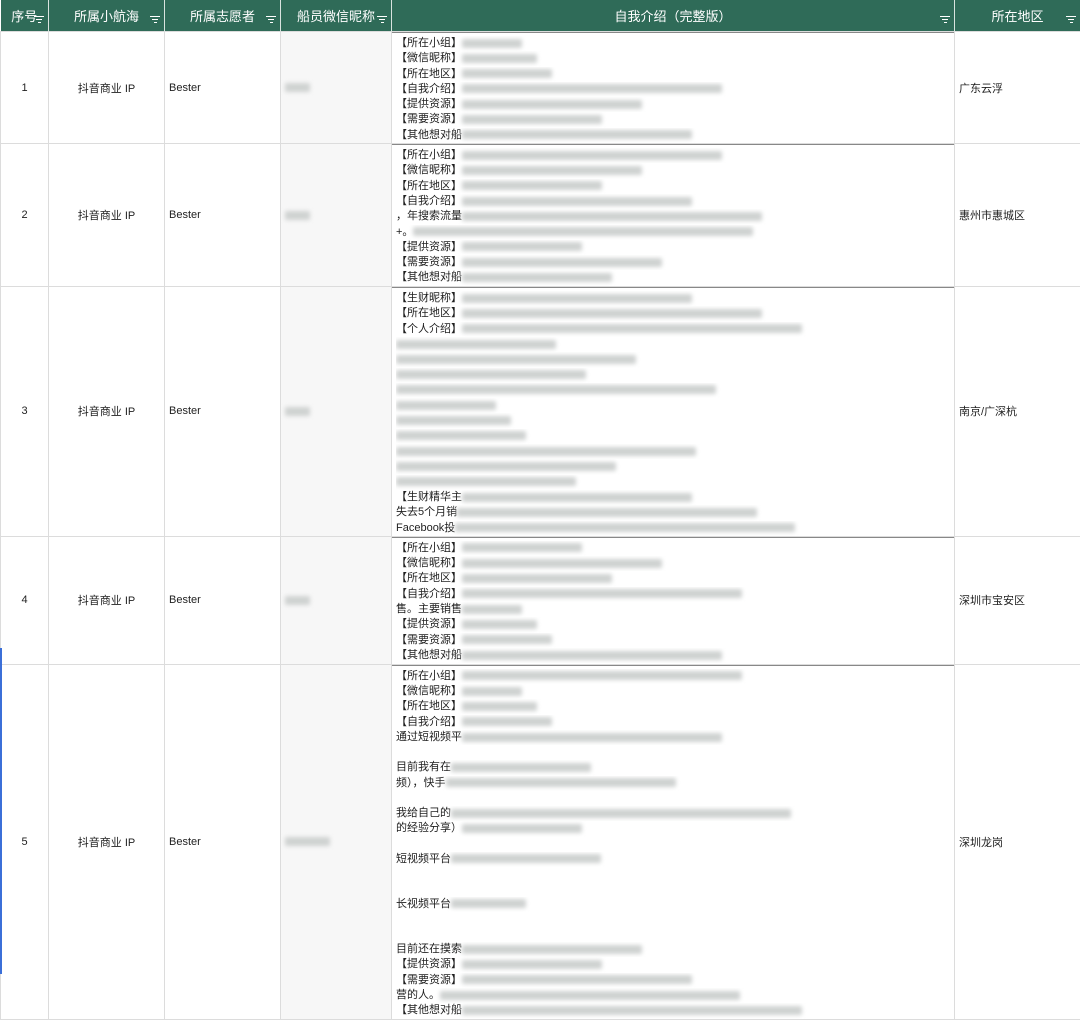 The width and height of the screenshot is (1080, 1020). What do you see at coordinates (426, 512) in the screenshot?
I see `intro-line-label: 失去5个月销` at bounding box center [426, 512].